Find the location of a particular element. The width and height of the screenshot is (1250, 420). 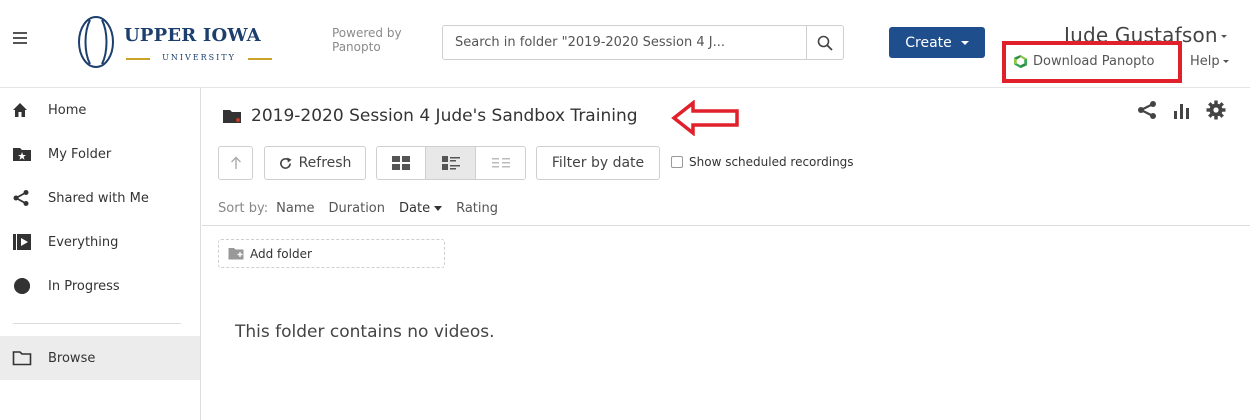

user-name: Jude Gustafson is located at coordinates (1141, 33).